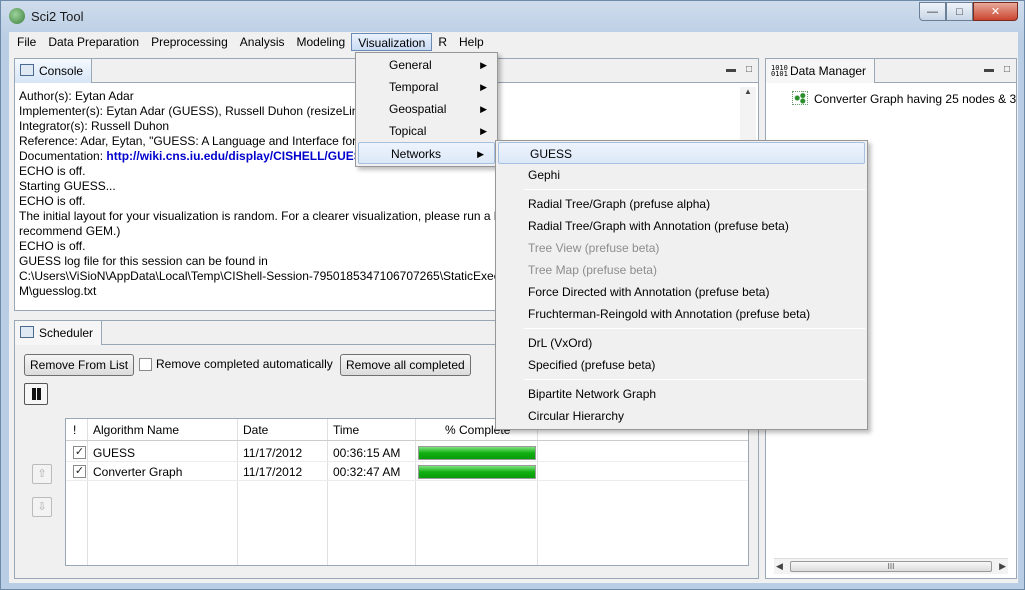 The width and height of the screenshot is (1025, 590). What do you see at coordinates (681, 394) in the screenshot?
I see `menu-item-bipartite-network-graph: Bipartite Network Graph` at bounding box center [681, 394].